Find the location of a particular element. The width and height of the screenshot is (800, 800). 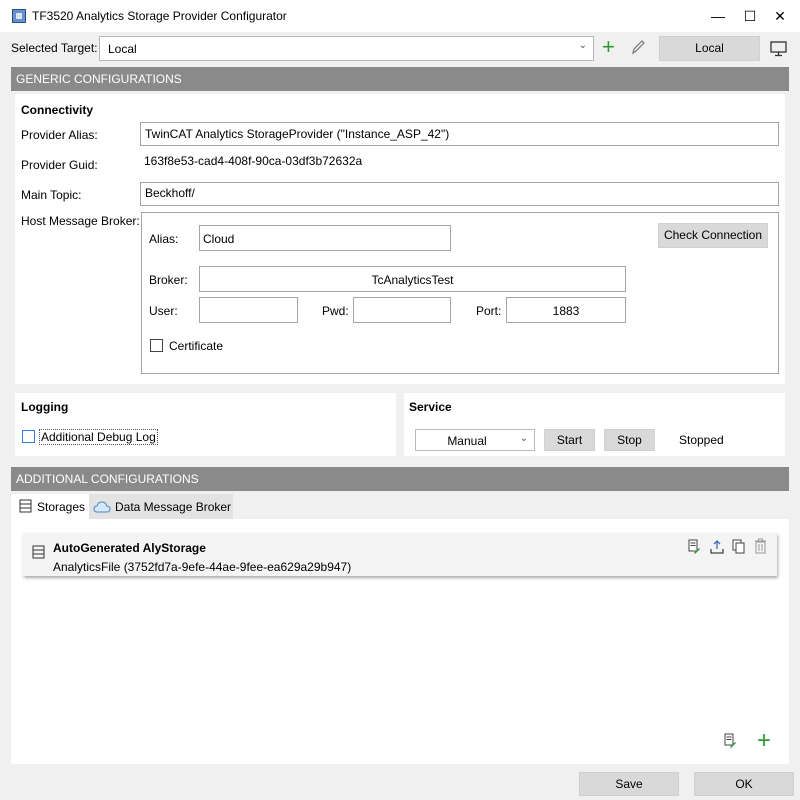

copy-storage-icon is located at coordinates (739, 548).